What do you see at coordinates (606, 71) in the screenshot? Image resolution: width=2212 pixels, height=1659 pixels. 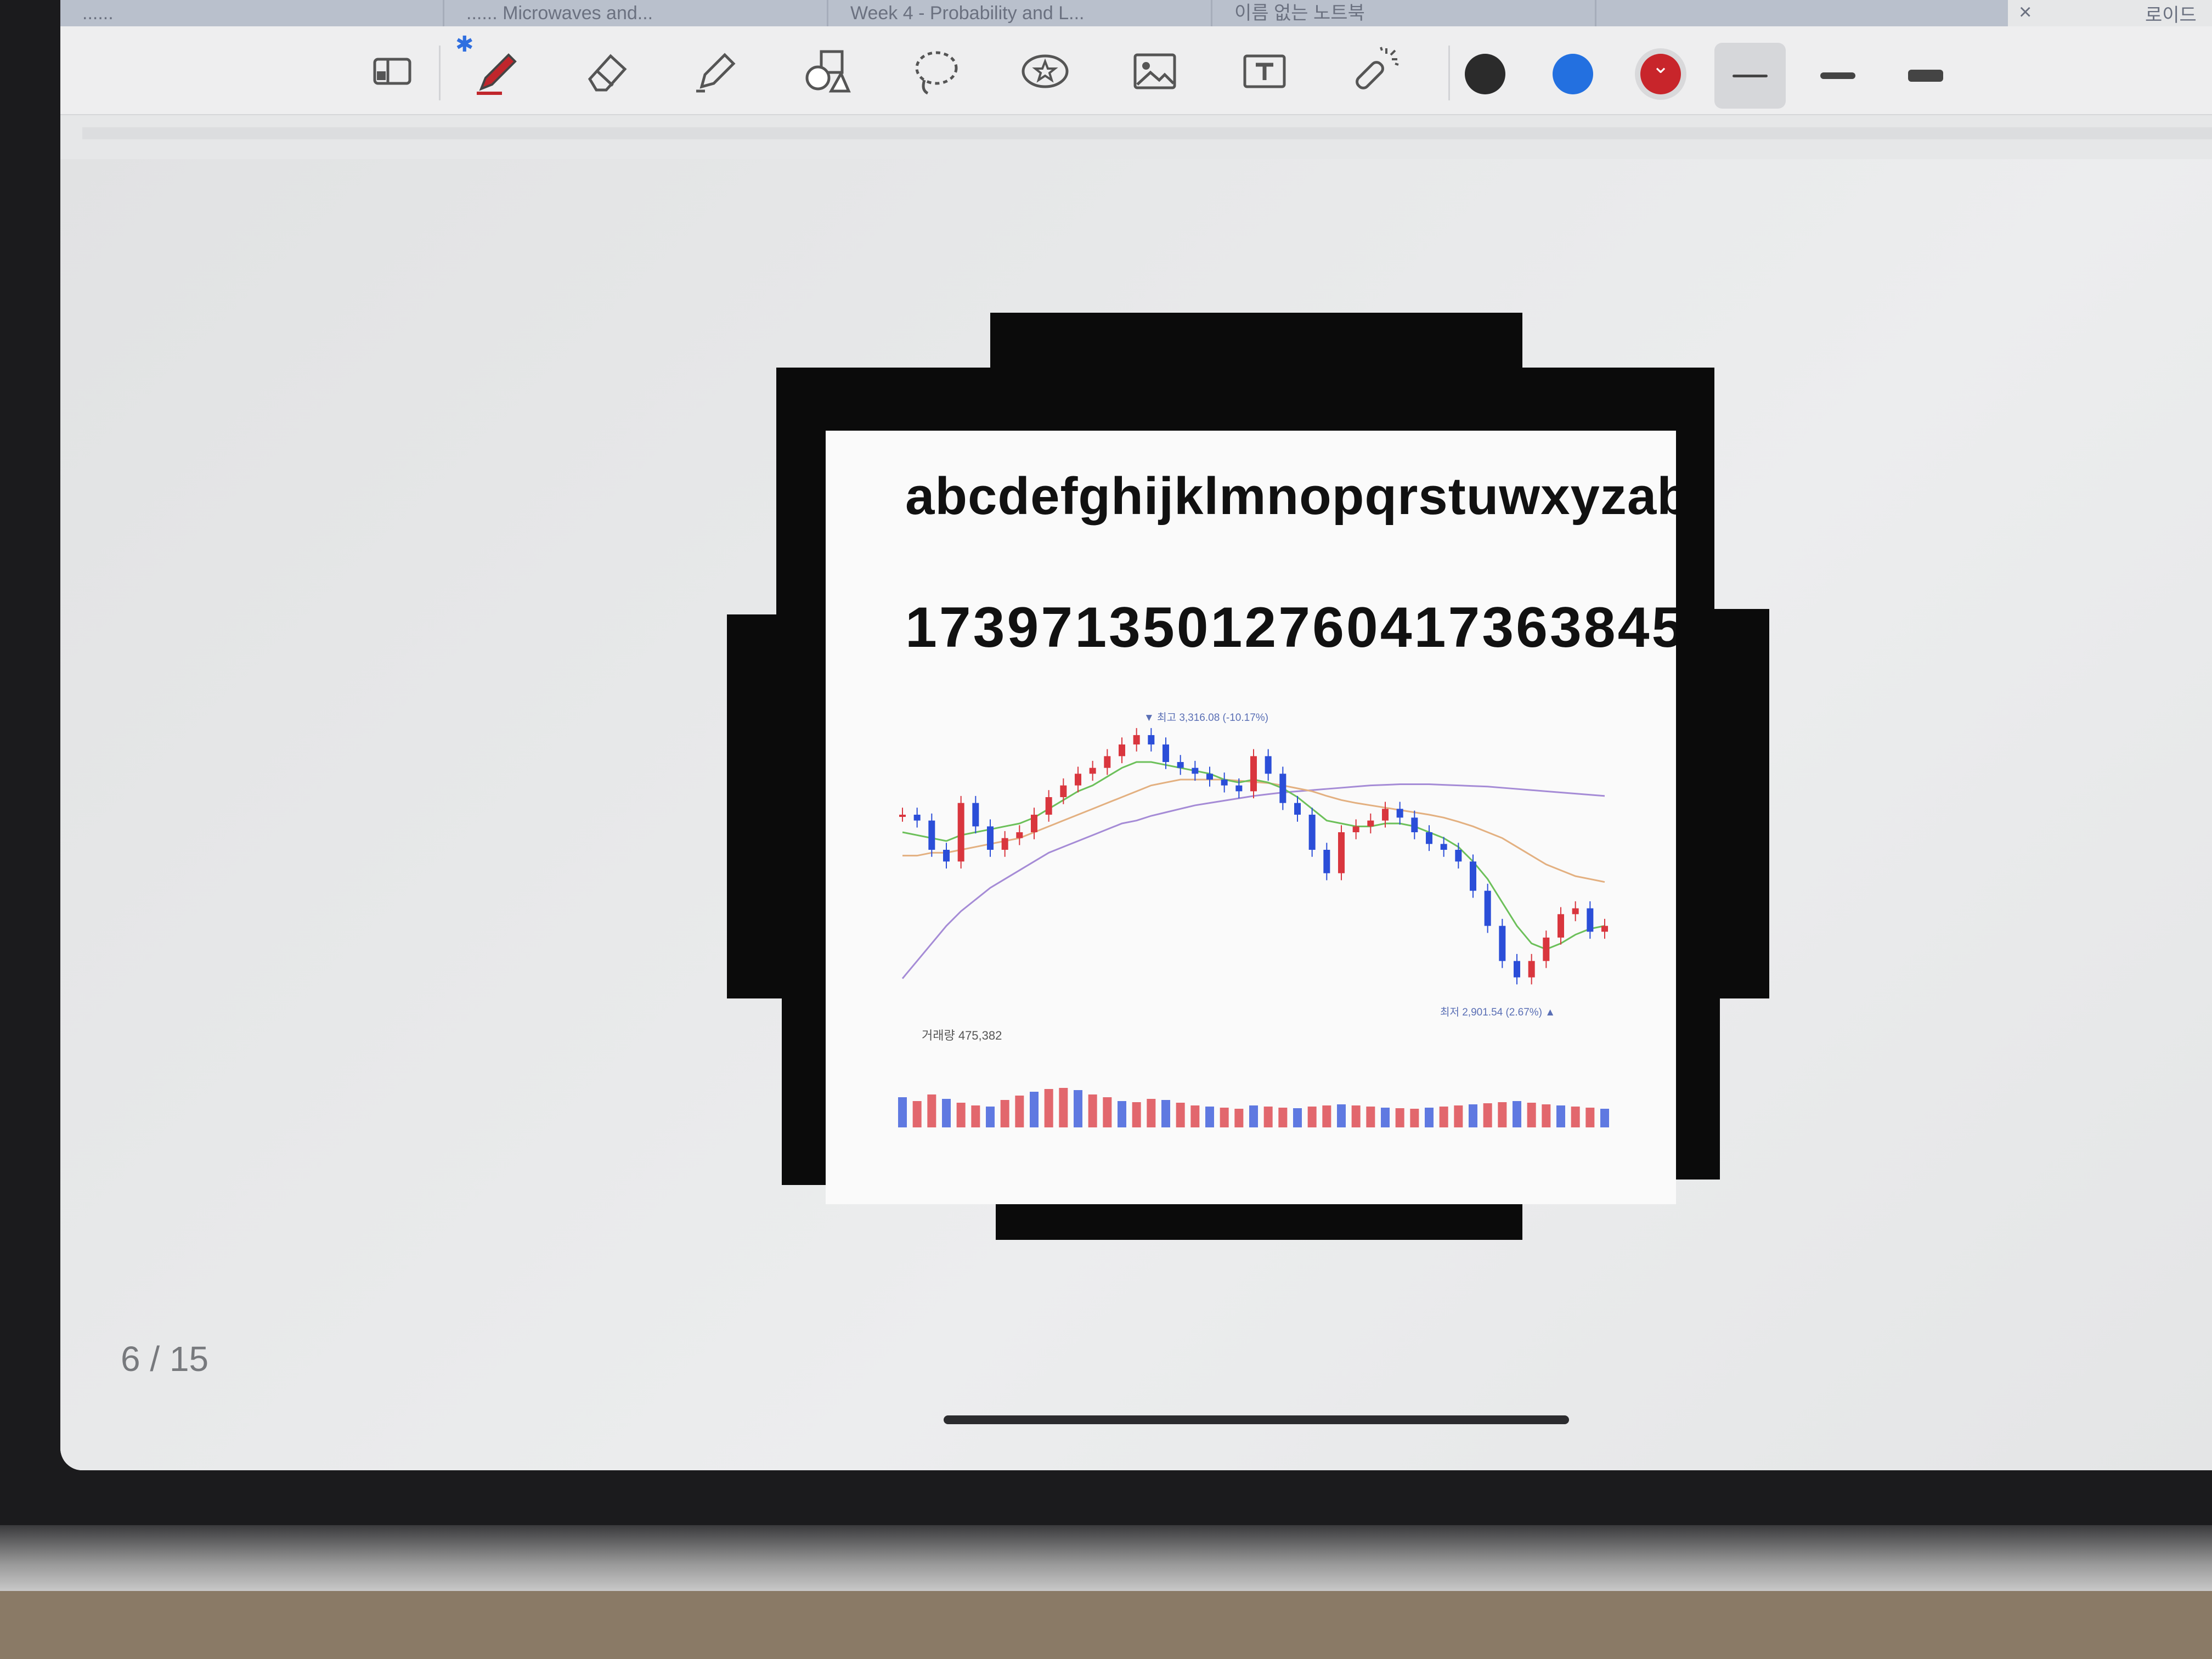 I see `eraser-icon` at bounding box center [606, 71].